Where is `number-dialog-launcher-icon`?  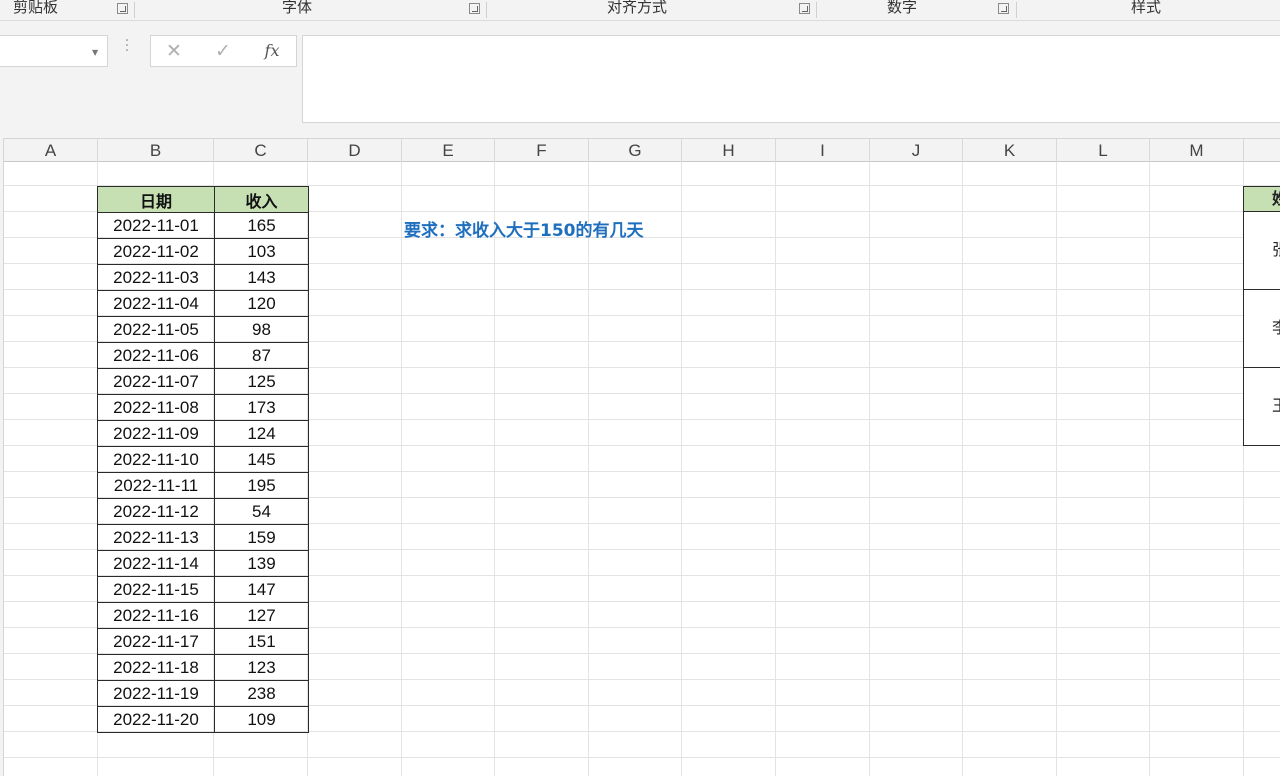 number-dialog-launcher-icon is located at coordinates (1003, 8).